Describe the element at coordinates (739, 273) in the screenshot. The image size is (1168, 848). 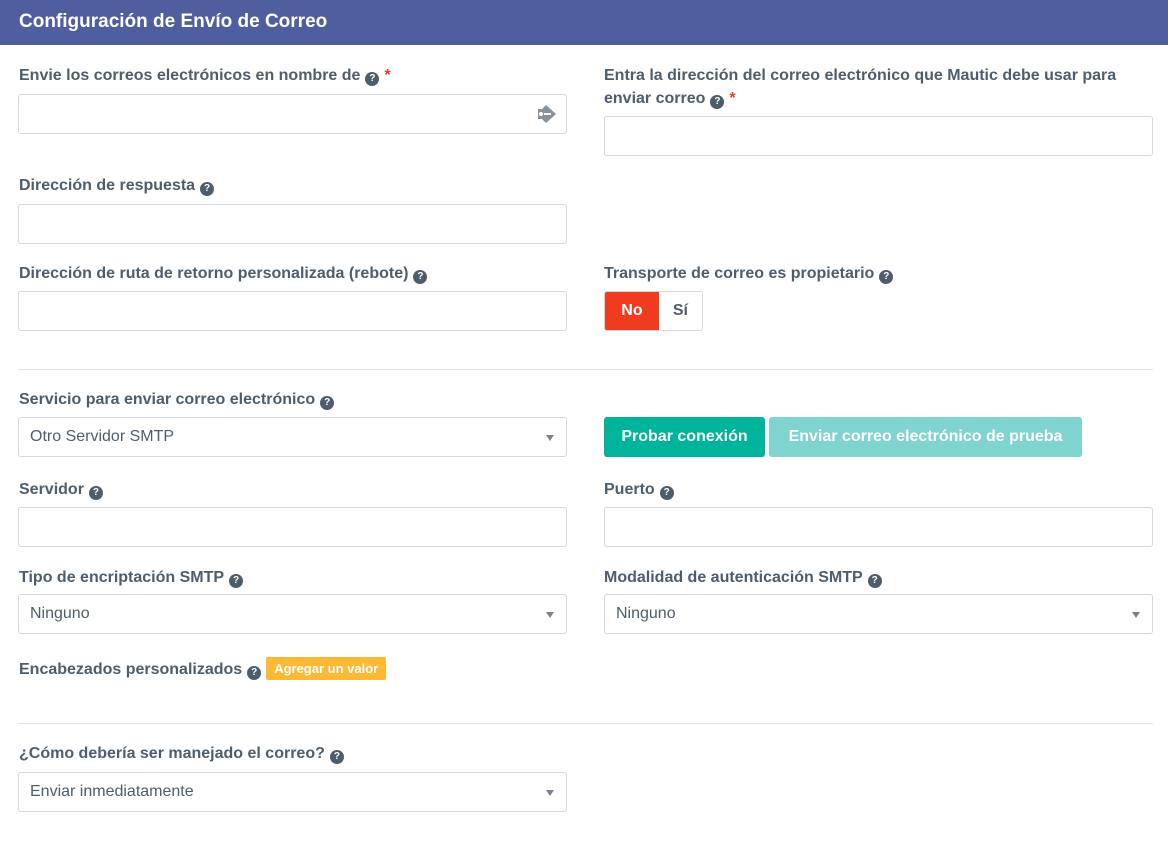
I see `transport-owner-label-text: Transporte de correo es propietario` at that location.